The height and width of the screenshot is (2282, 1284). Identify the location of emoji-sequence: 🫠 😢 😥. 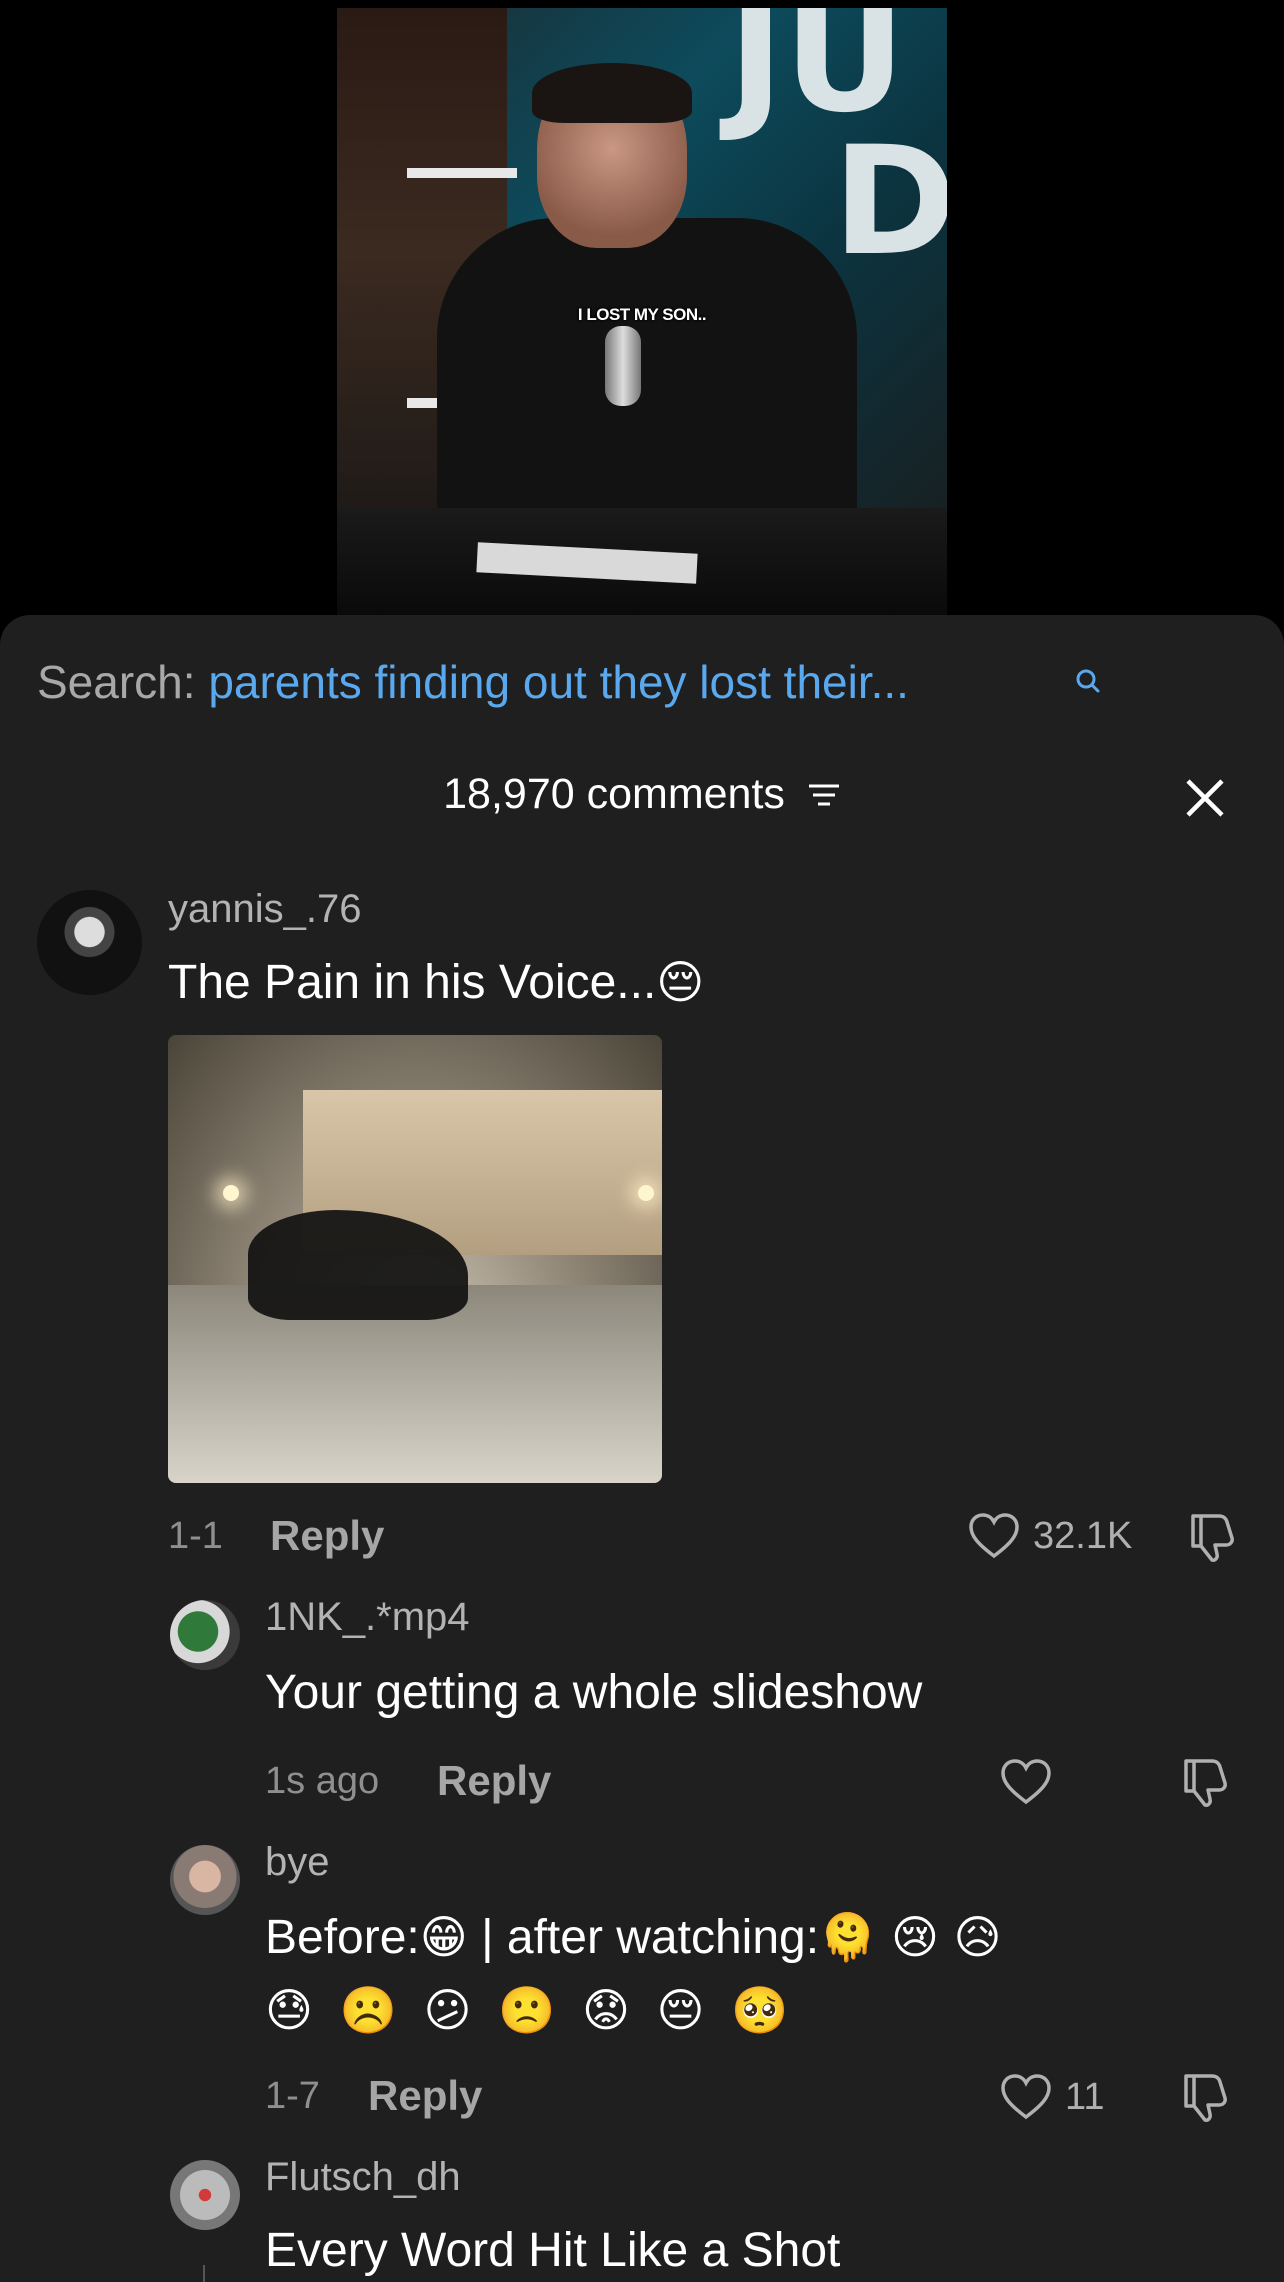
(910, 1937).